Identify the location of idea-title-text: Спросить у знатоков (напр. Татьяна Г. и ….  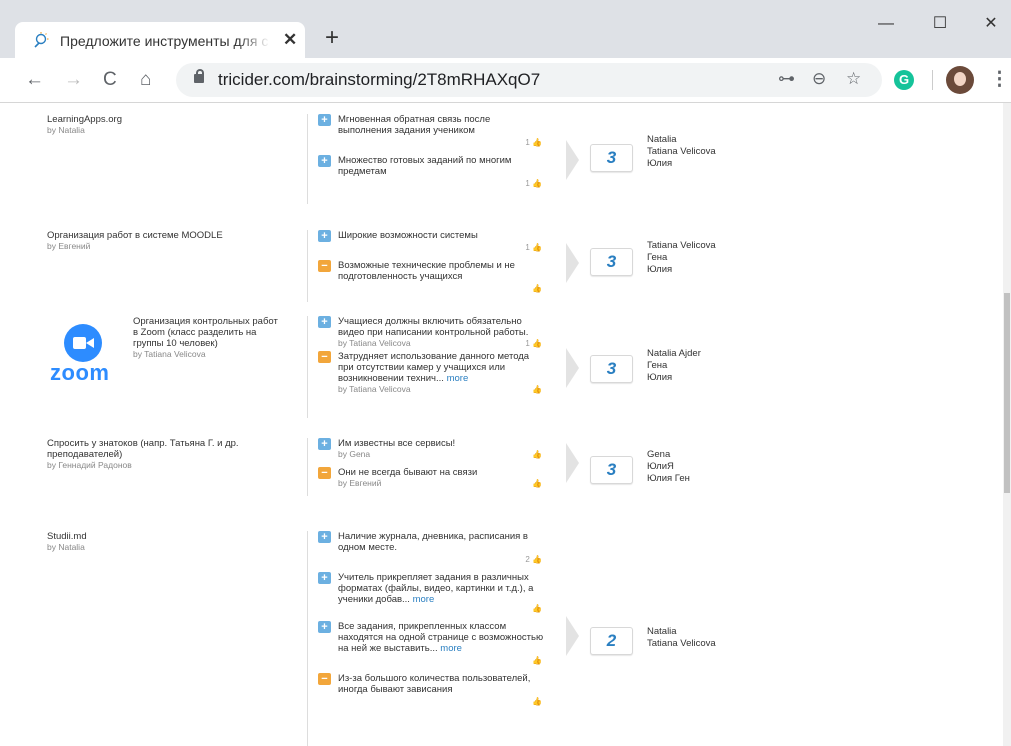
(143, 449).